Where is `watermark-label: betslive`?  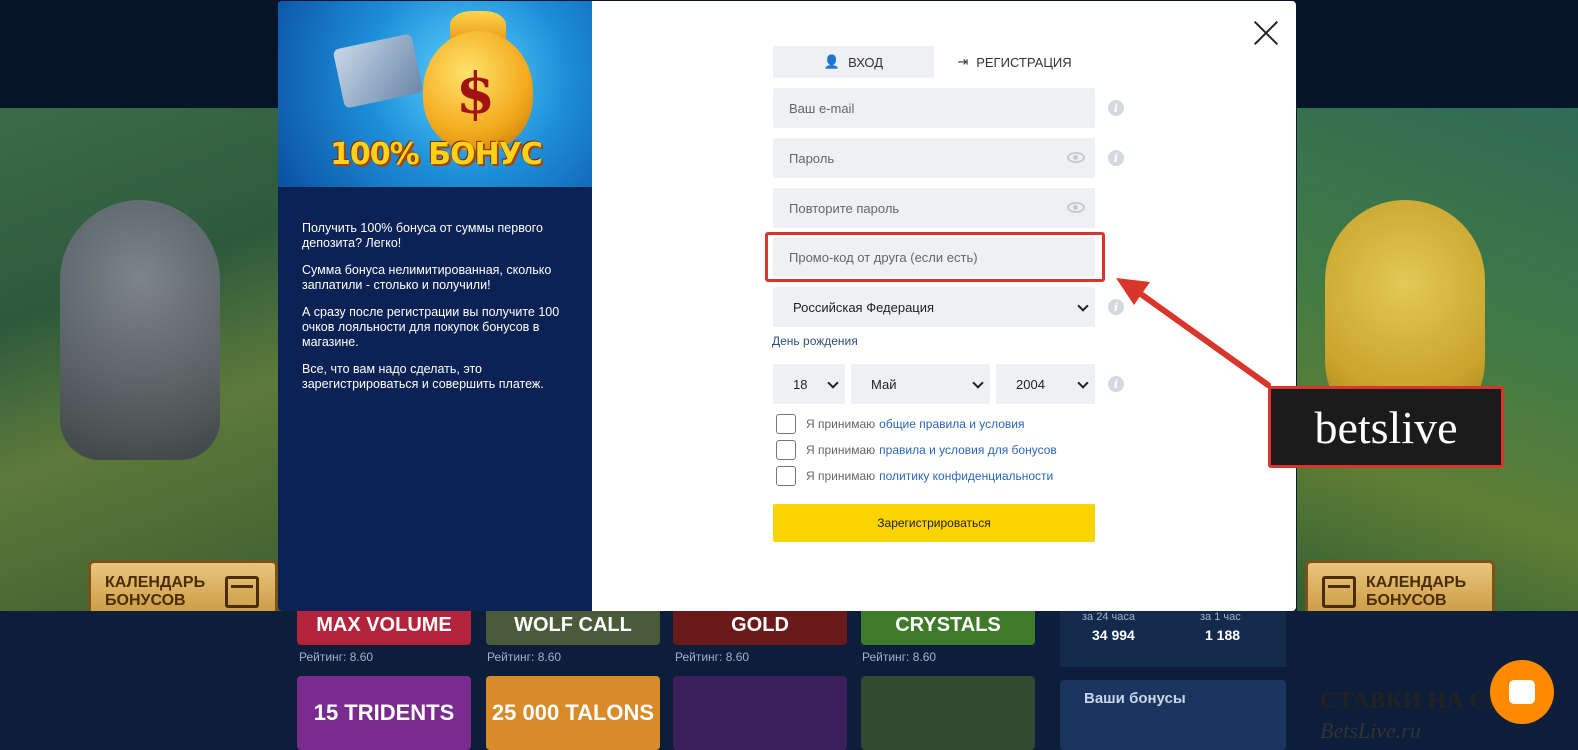
watermark-label: betslive is located at coordinates (1386, 427).